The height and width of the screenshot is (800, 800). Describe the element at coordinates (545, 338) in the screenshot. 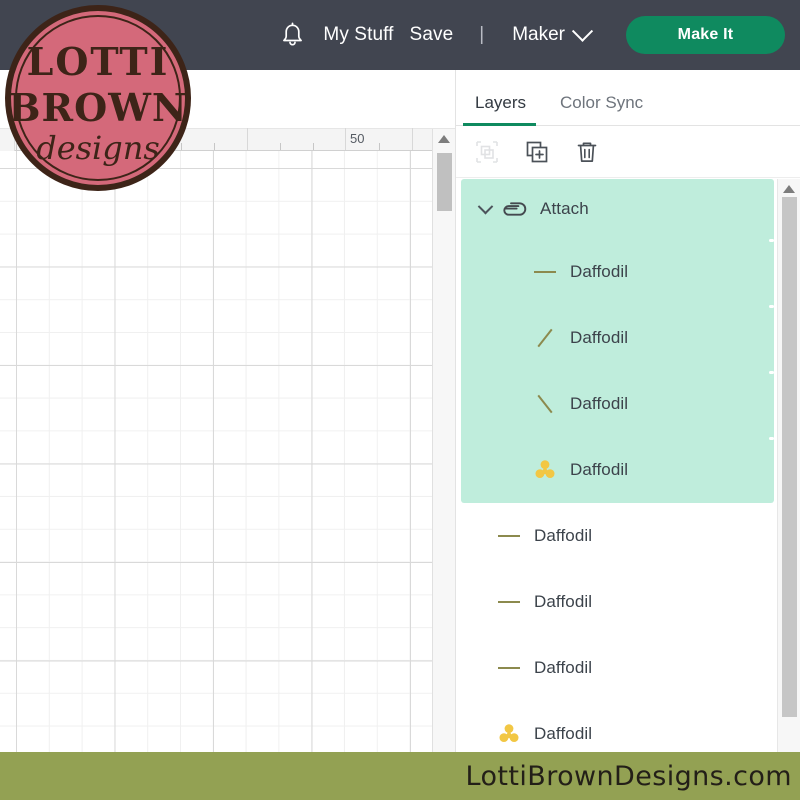

I see `line-diagonal-forward-icon` at that location.